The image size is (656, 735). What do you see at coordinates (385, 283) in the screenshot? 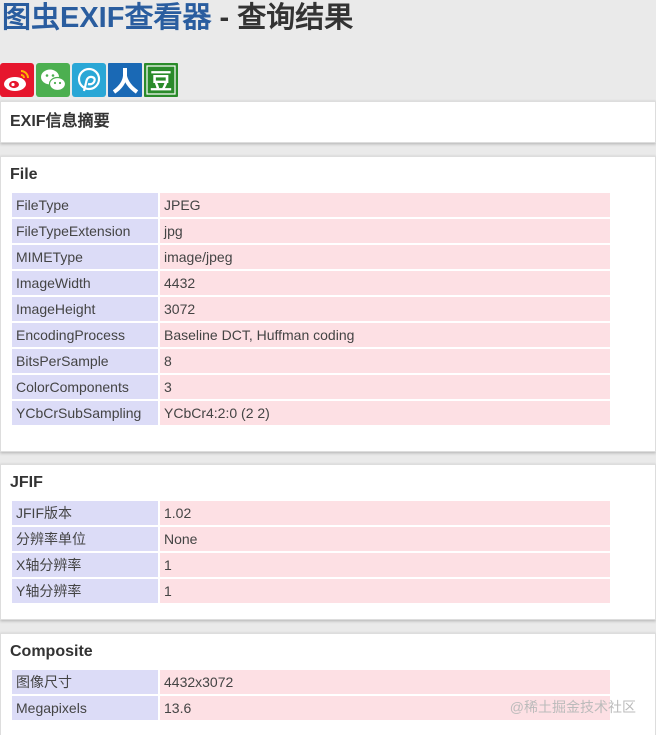
I see `row-value: 4432` at bounding box center [385, 283].